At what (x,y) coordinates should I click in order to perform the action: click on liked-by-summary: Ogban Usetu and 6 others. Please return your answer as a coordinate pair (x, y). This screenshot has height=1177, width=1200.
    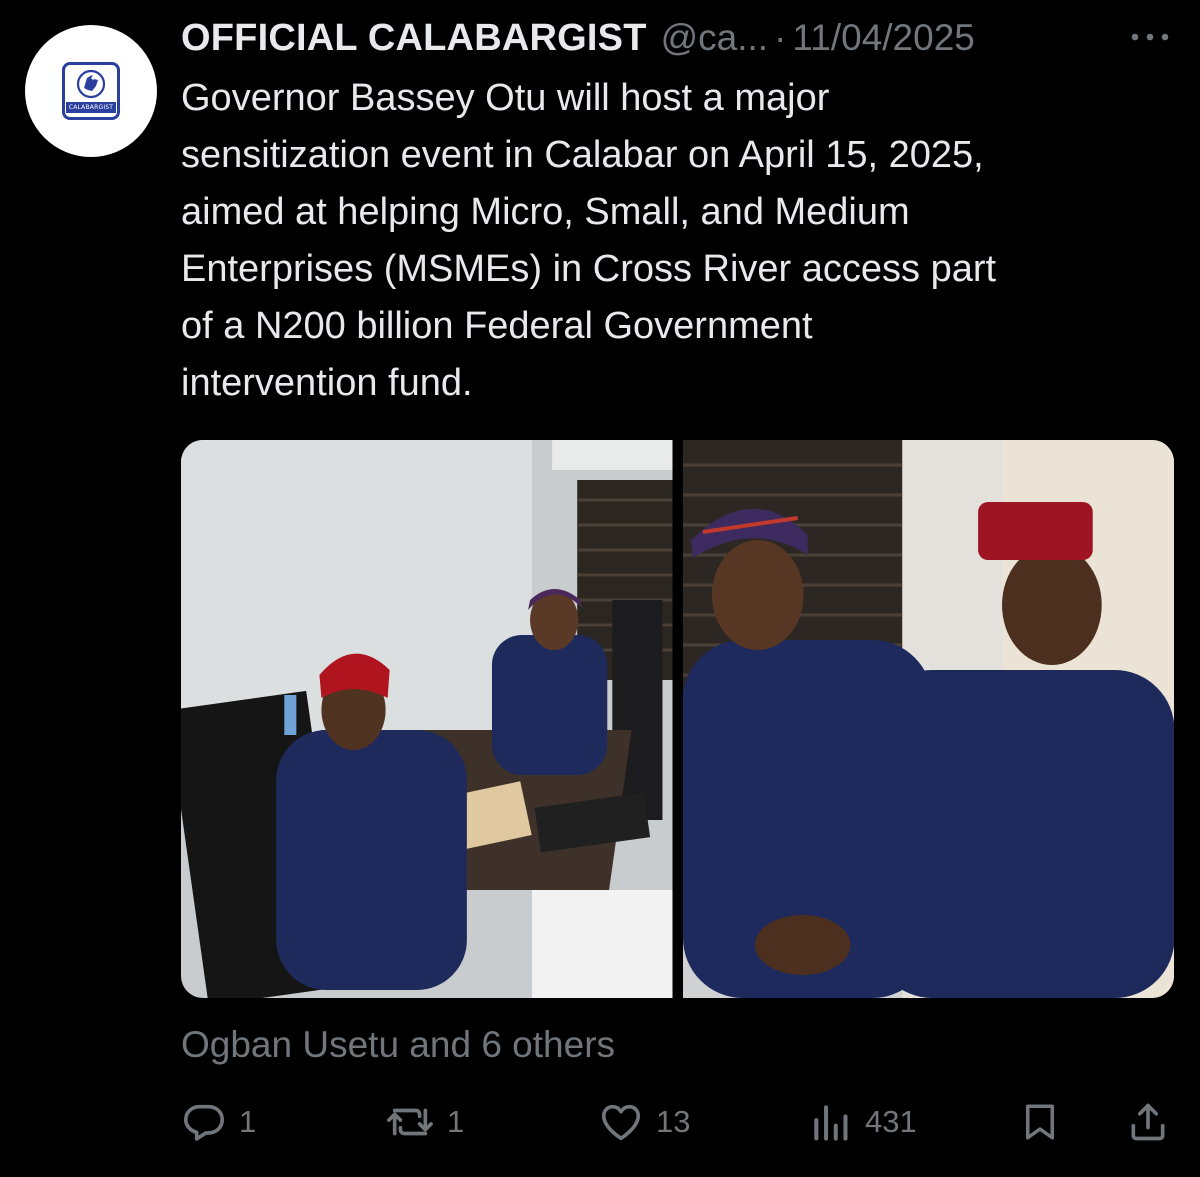
    Looking at the image, I should click on (398, 1045).